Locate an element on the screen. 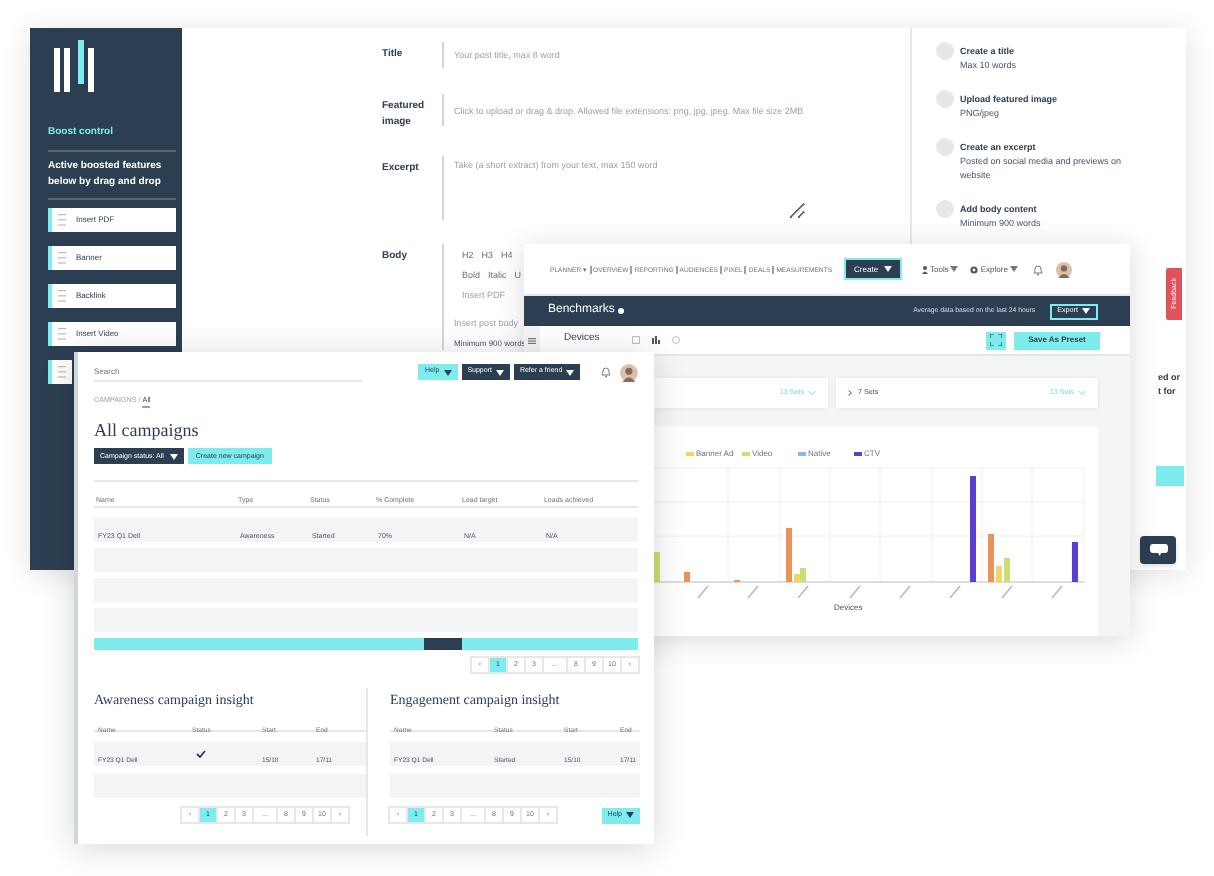 Image resolution: width=1214 pixels, height=876 pixels. gear-icon is located at coordinates (974, 269).